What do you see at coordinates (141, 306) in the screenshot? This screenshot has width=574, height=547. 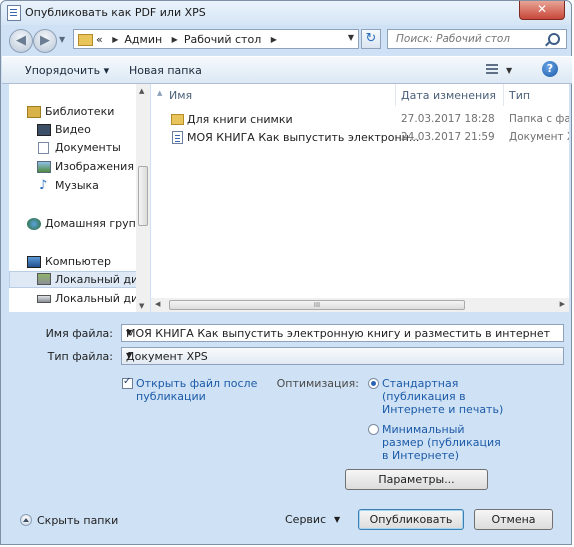 I see `scroll-down-icon: ▼` at bounding box center [141, 306].